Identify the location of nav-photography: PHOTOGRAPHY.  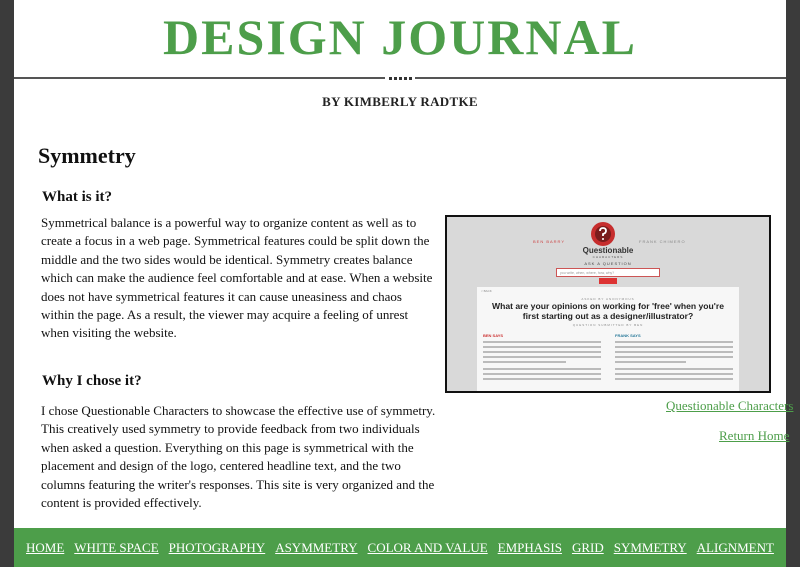
(217, 548).